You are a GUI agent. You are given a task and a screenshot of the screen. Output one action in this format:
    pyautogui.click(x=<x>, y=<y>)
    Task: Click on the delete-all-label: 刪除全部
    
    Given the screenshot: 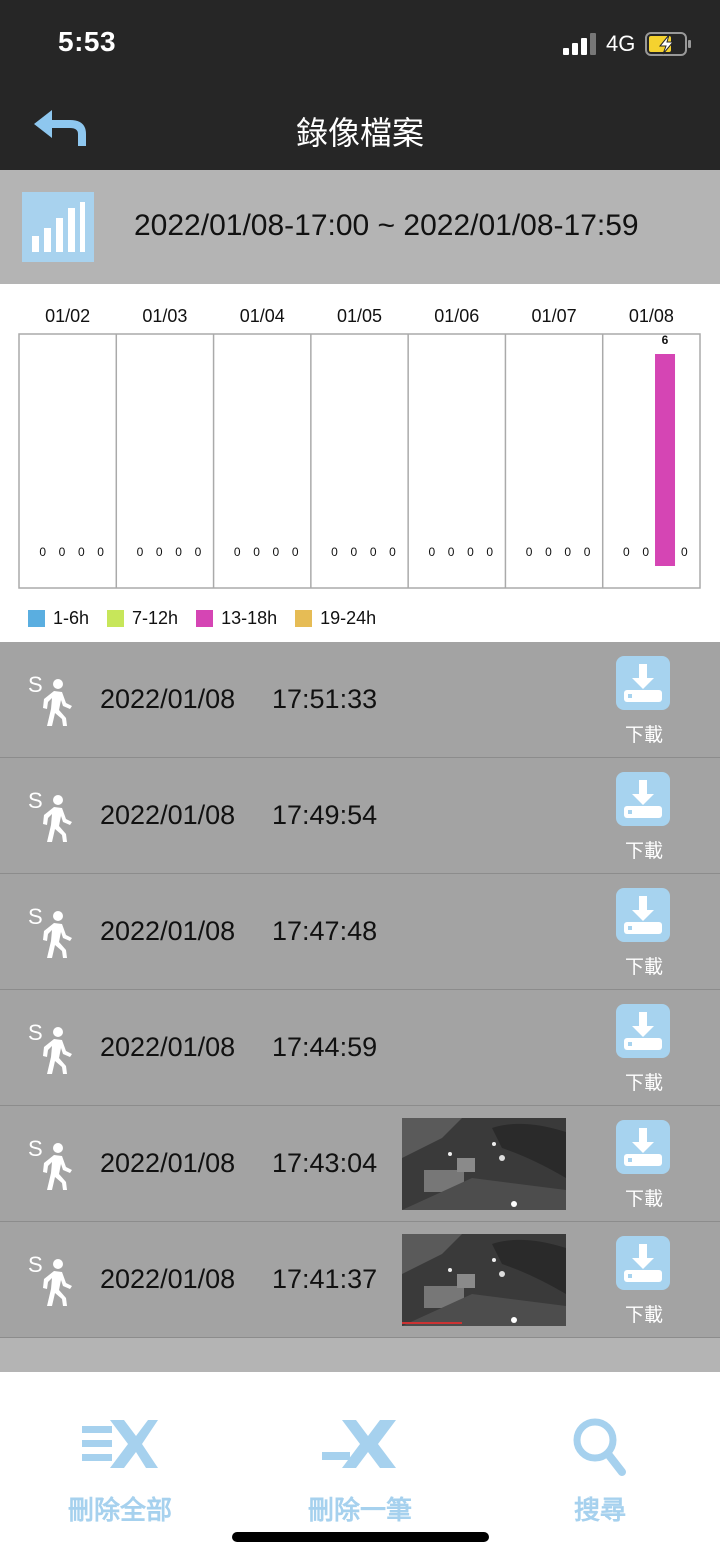 What is the action you would take?
    pyautogui.click(x=119, y=1510)
    